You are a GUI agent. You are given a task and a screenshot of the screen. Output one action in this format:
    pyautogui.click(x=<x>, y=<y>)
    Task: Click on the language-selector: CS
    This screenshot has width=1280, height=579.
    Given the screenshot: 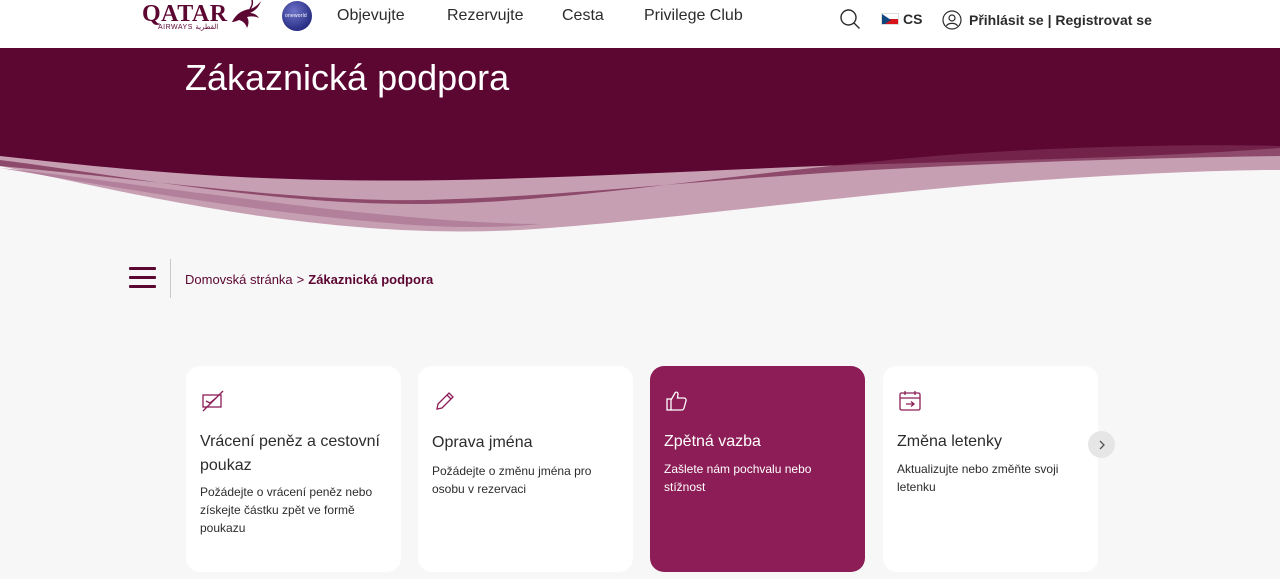 What is the action you would take?
    pyautogui.click(x=901, y=19)
    